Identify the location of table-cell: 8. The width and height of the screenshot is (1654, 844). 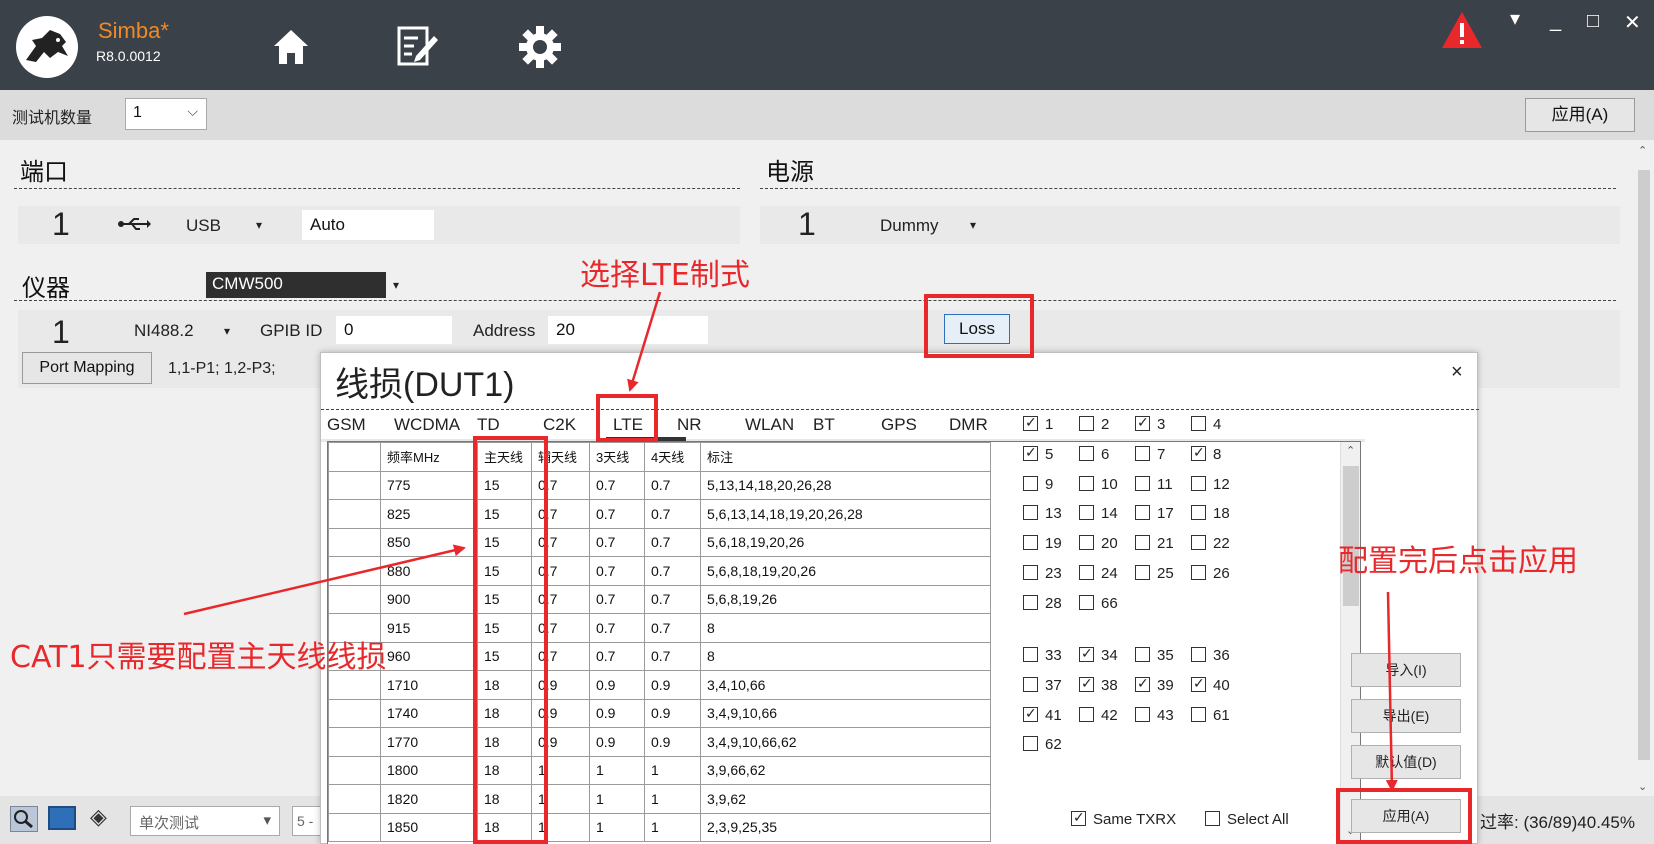
(845, 656).